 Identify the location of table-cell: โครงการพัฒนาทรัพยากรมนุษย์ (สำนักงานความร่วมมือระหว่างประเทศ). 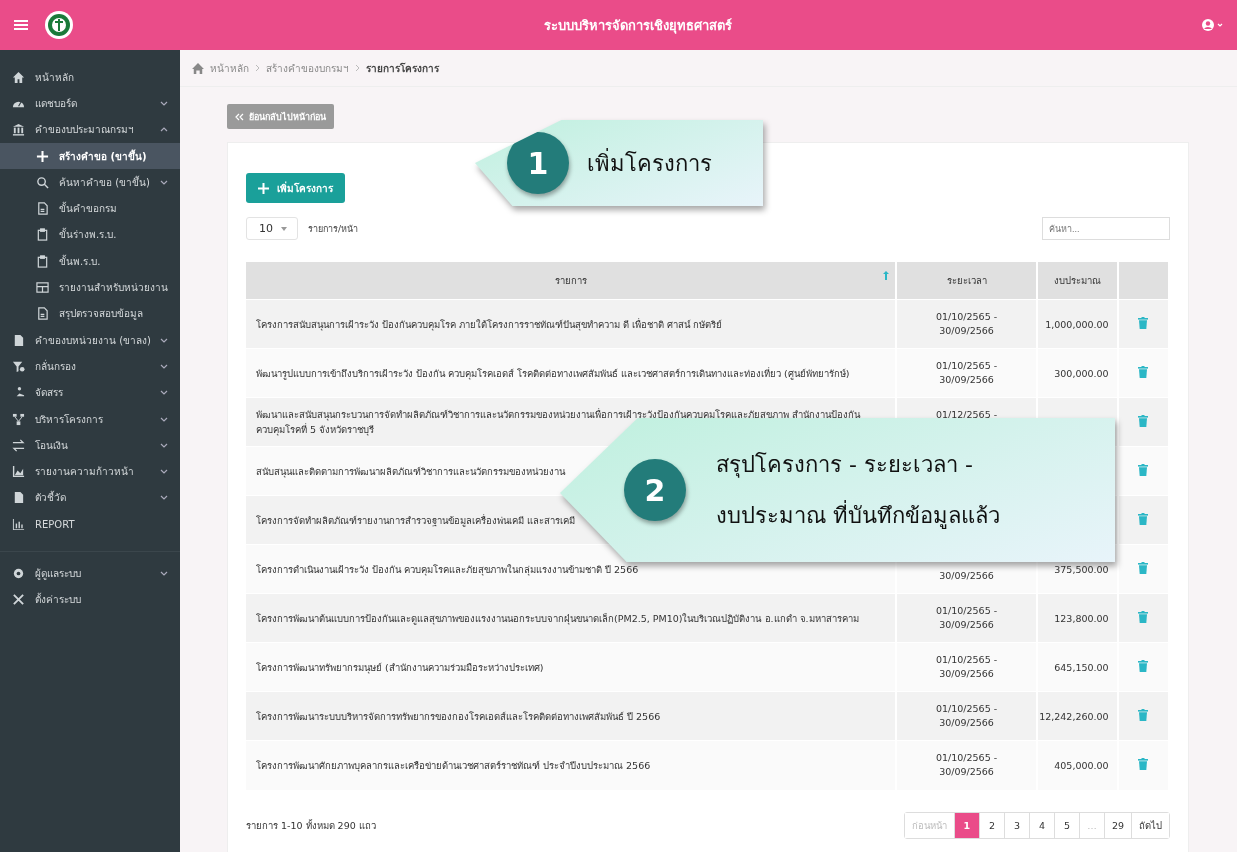
(400, 667).